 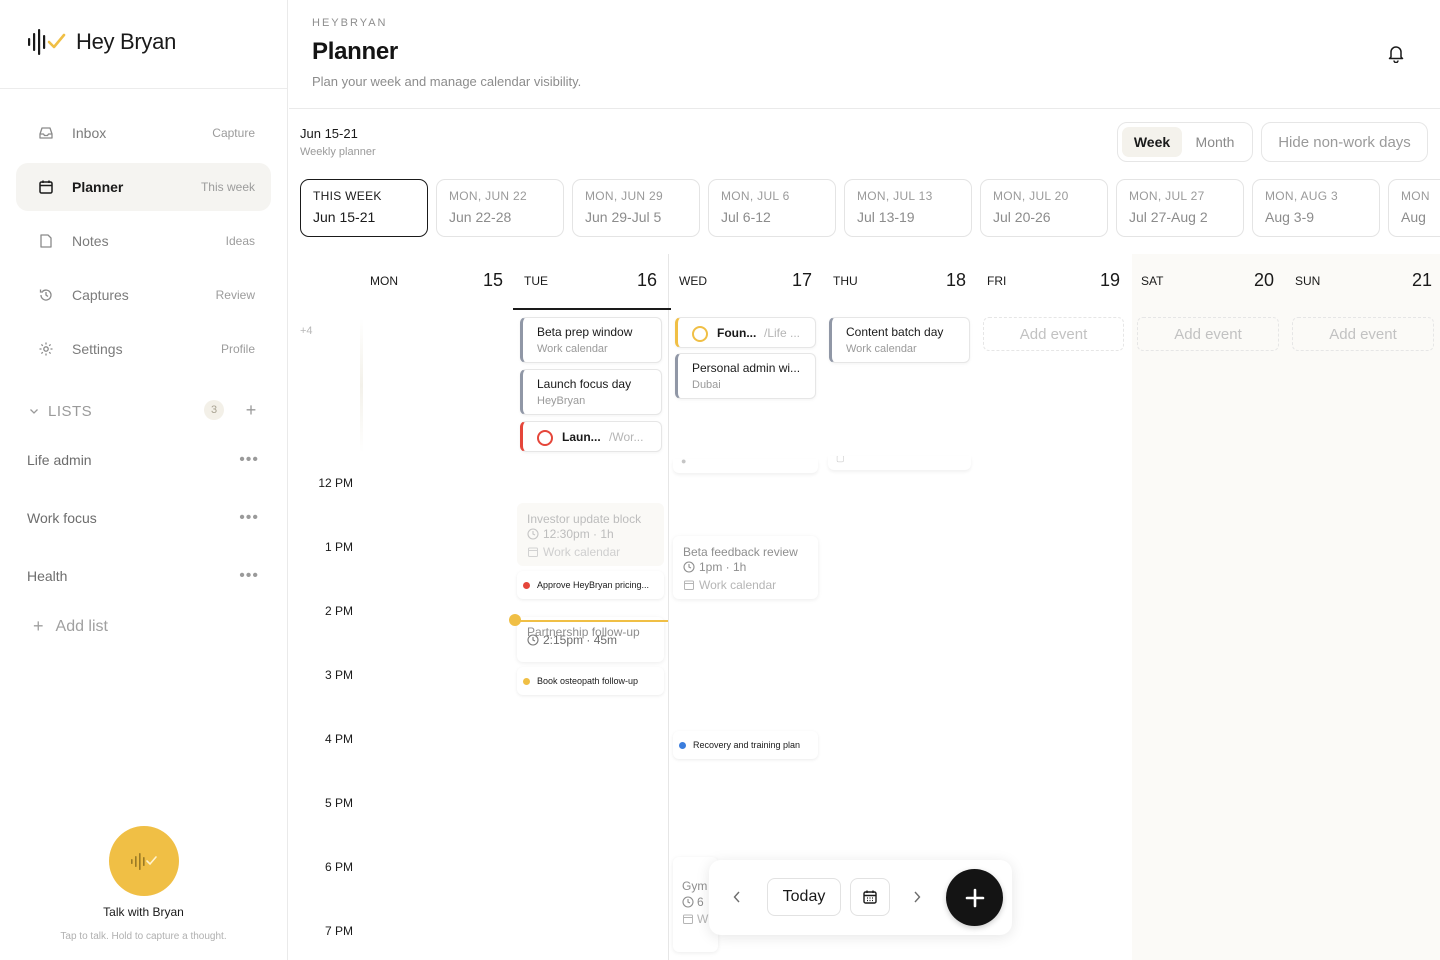 What do you see at coordinates (101, 42) in the screenshot?
I see `brand: Hey Bryan` at bounding box center [101, 42].